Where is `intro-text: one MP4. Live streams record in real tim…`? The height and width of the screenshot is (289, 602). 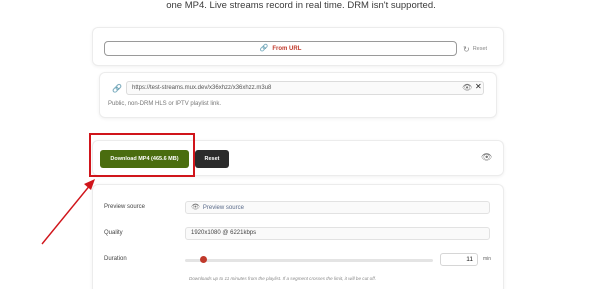
intro-text: one MP4. Live streams record in real tim… is located at coordinates (301, 5).